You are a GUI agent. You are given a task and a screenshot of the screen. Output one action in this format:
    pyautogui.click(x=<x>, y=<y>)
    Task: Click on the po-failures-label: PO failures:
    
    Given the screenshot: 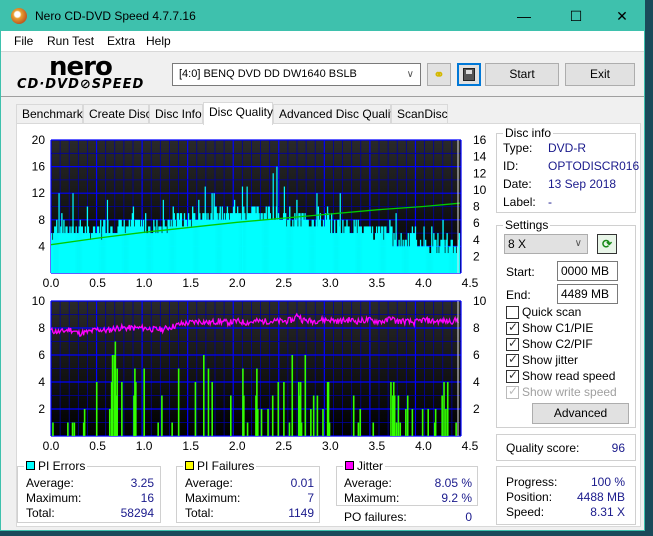 What is the action you would take?
    pyautogui.click(x=375, y=517)
    